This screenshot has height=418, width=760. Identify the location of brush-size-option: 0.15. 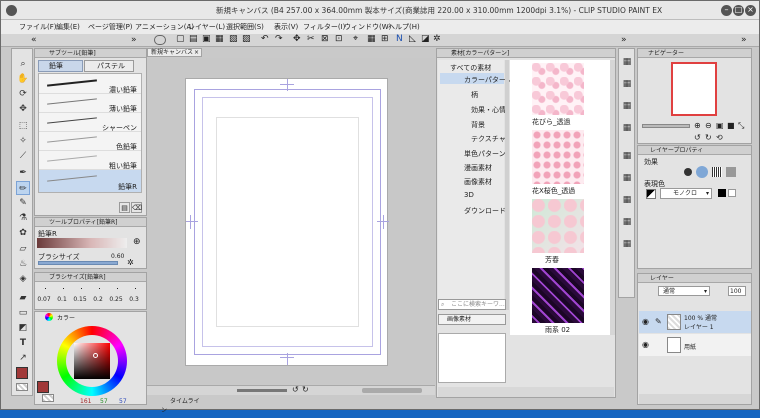
(80, 299).